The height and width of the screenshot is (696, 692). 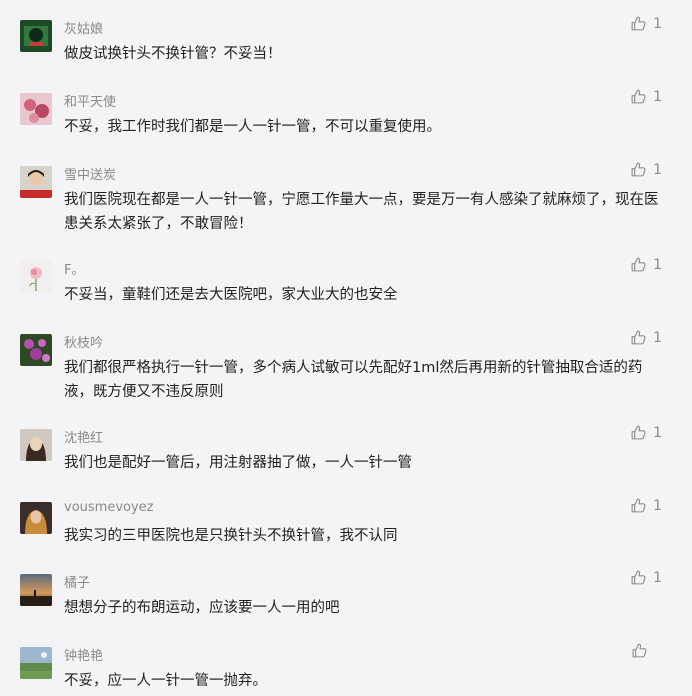 What do you see at coordinates (173, 54) in the screenshot?
I see `comment-text: 做皮试换针头不换针管？不妥当！` at bounding box center [173, 54].